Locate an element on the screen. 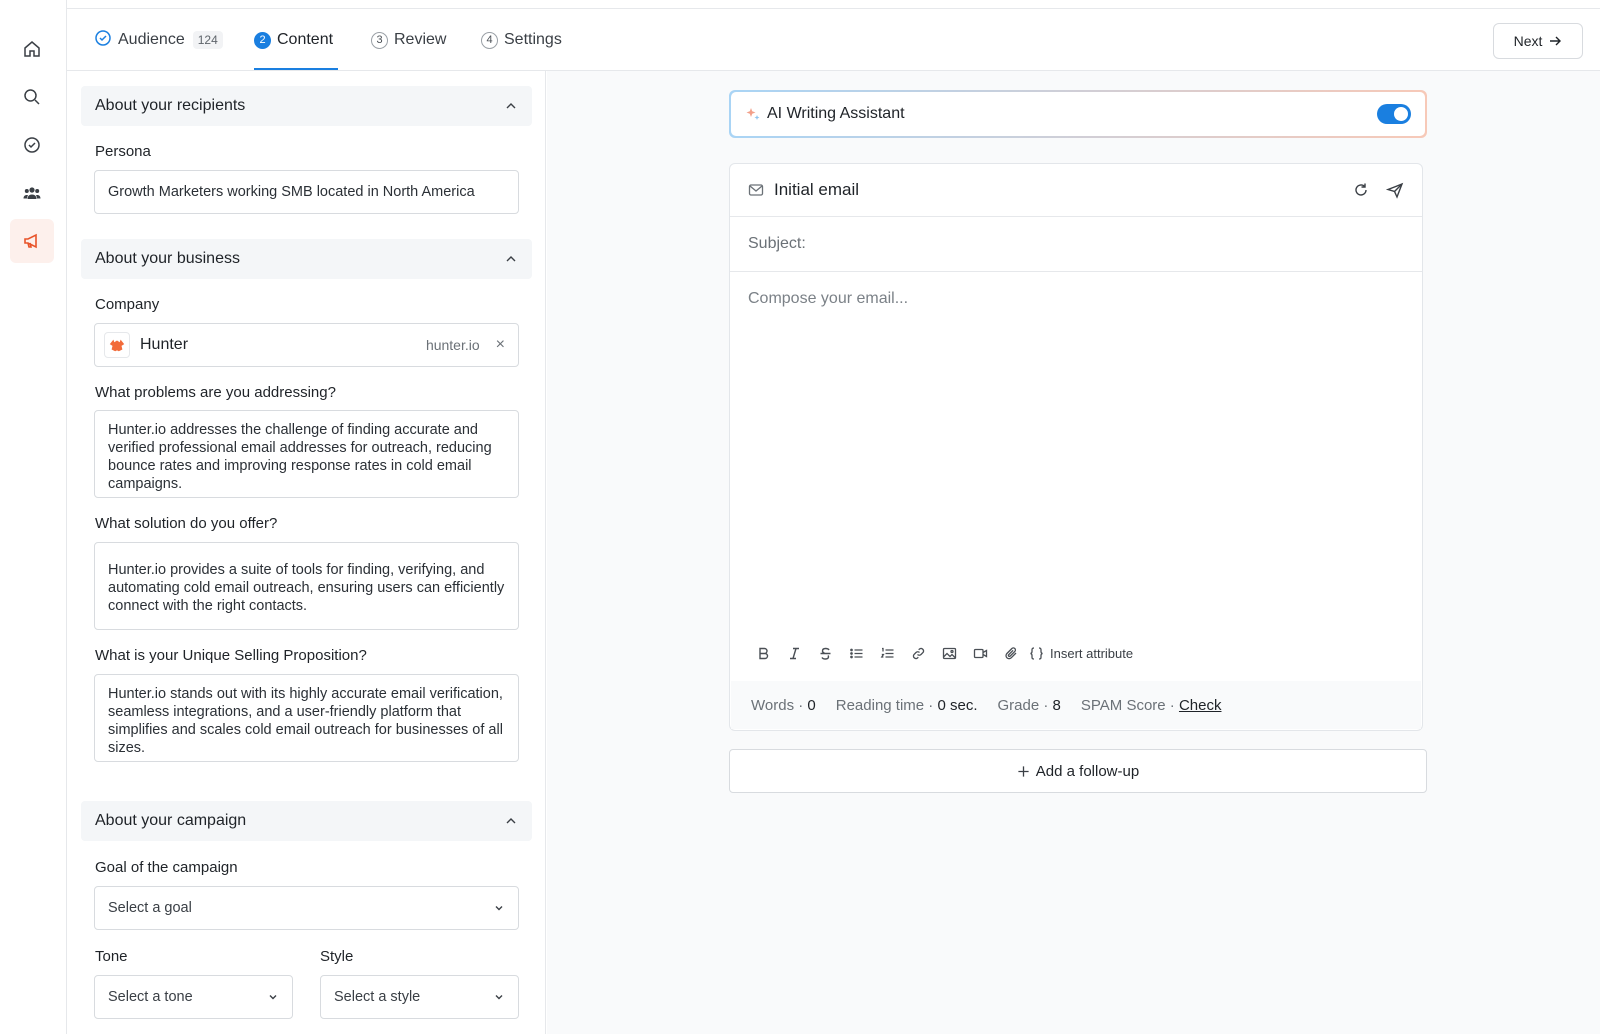  grade-stat: Grade · 8 is located at coordinates (1029, 705).